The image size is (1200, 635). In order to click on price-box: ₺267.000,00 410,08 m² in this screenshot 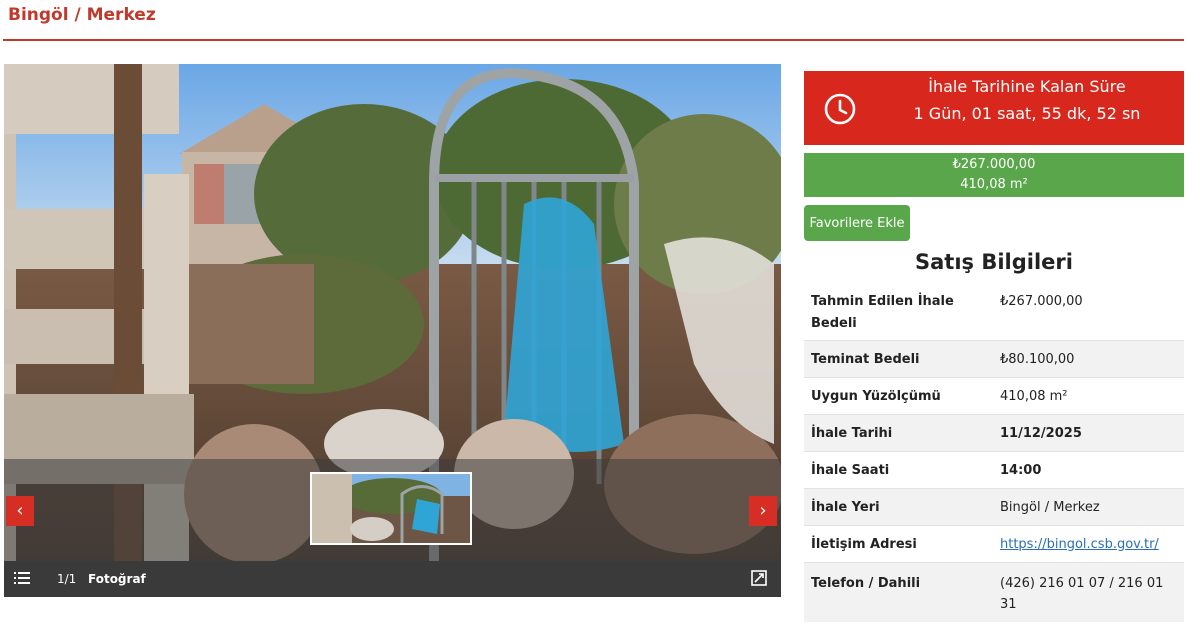, I will do `click(994, 175)`.